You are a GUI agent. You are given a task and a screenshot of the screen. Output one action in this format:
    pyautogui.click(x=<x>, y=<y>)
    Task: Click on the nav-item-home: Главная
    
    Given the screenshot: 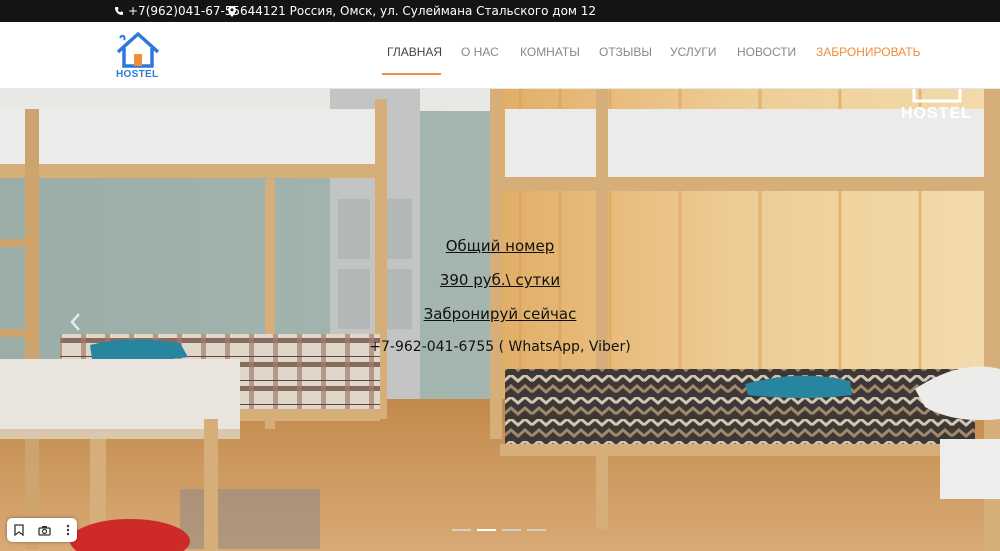 What is the action you would take?
    pyautogui.click(x=414, y=52)
    